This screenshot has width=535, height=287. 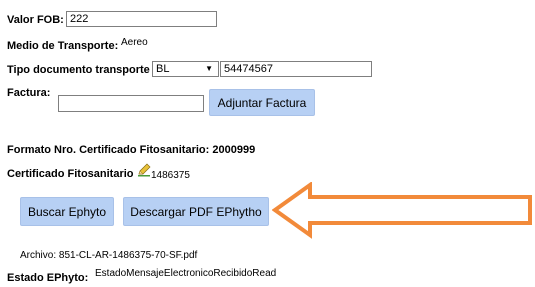 I want to click on estado-ephyto-label: Estado EPhyto:, so click(x=48, y=278).